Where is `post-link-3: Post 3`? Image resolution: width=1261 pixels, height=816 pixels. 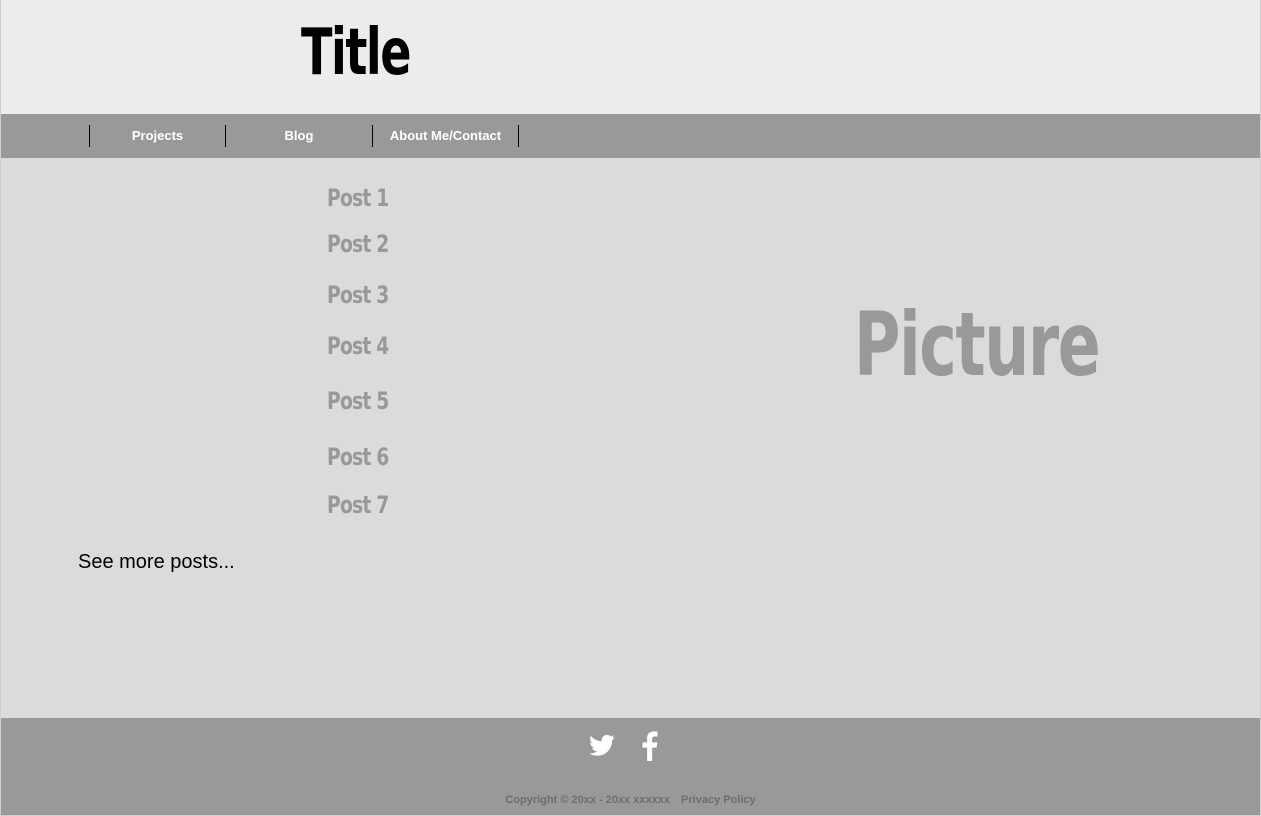
post-link-3: Post 3 is located at coordinates (358, 295).